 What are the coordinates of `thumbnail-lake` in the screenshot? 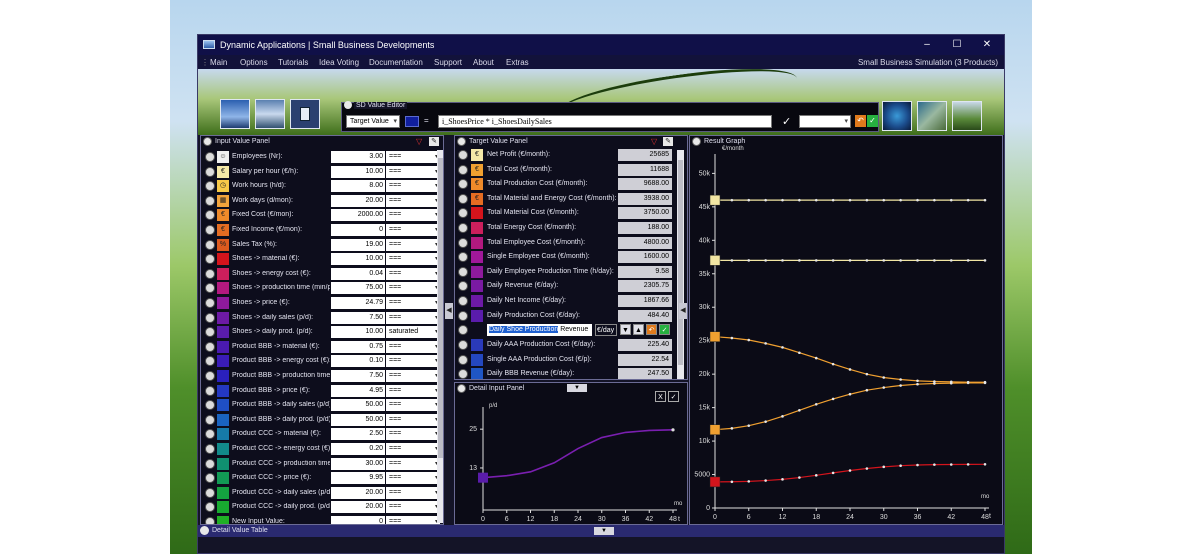 It's located at (270, 114).